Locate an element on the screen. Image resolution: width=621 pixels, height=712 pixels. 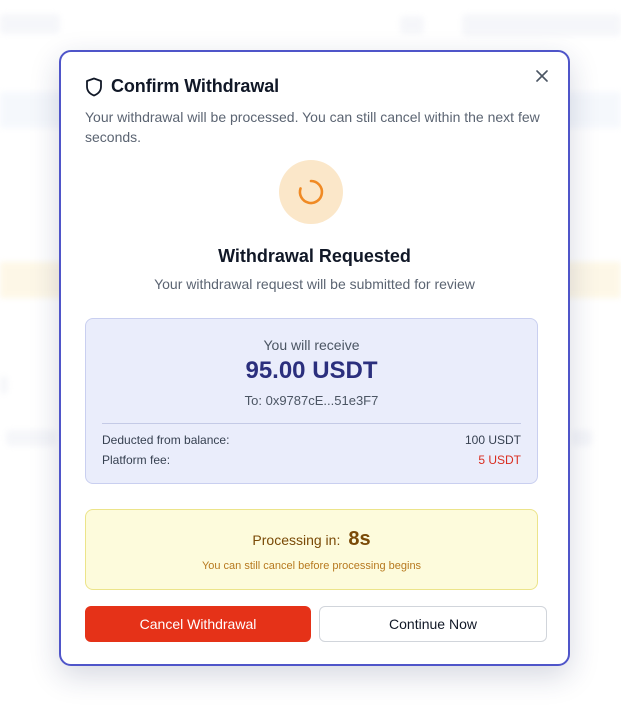
fee-value: 5 USDT is located at coordinates (499, 460).